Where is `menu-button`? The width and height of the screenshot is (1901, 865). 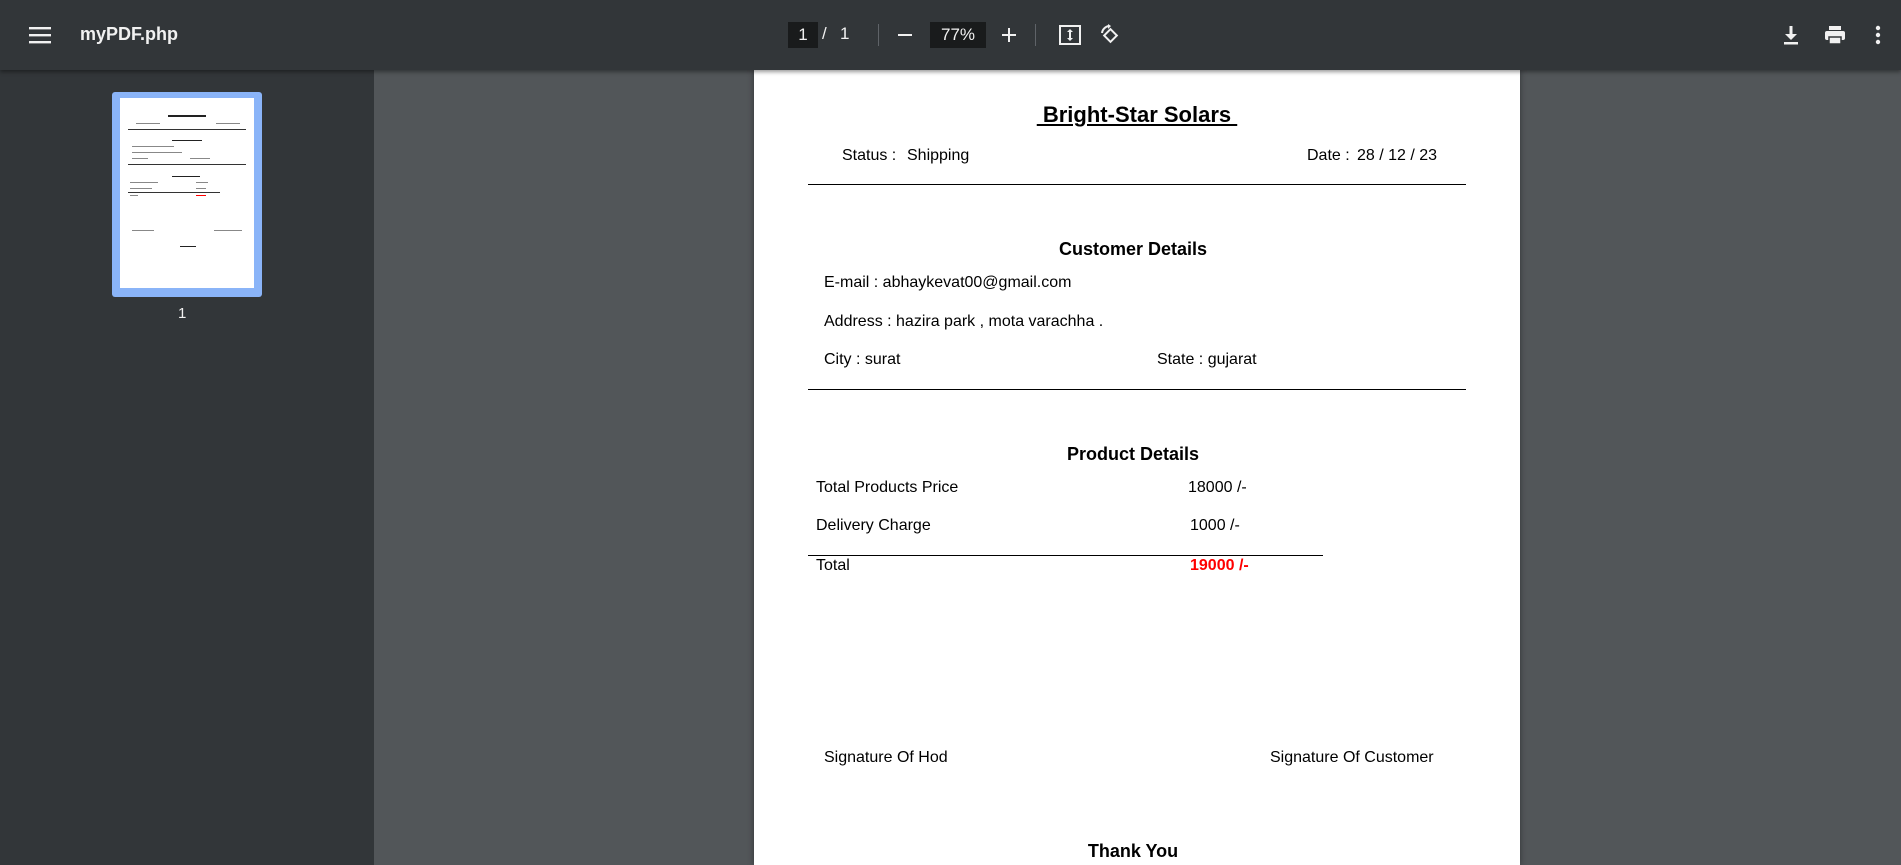
menu-button is located at coordinates (40, 35).